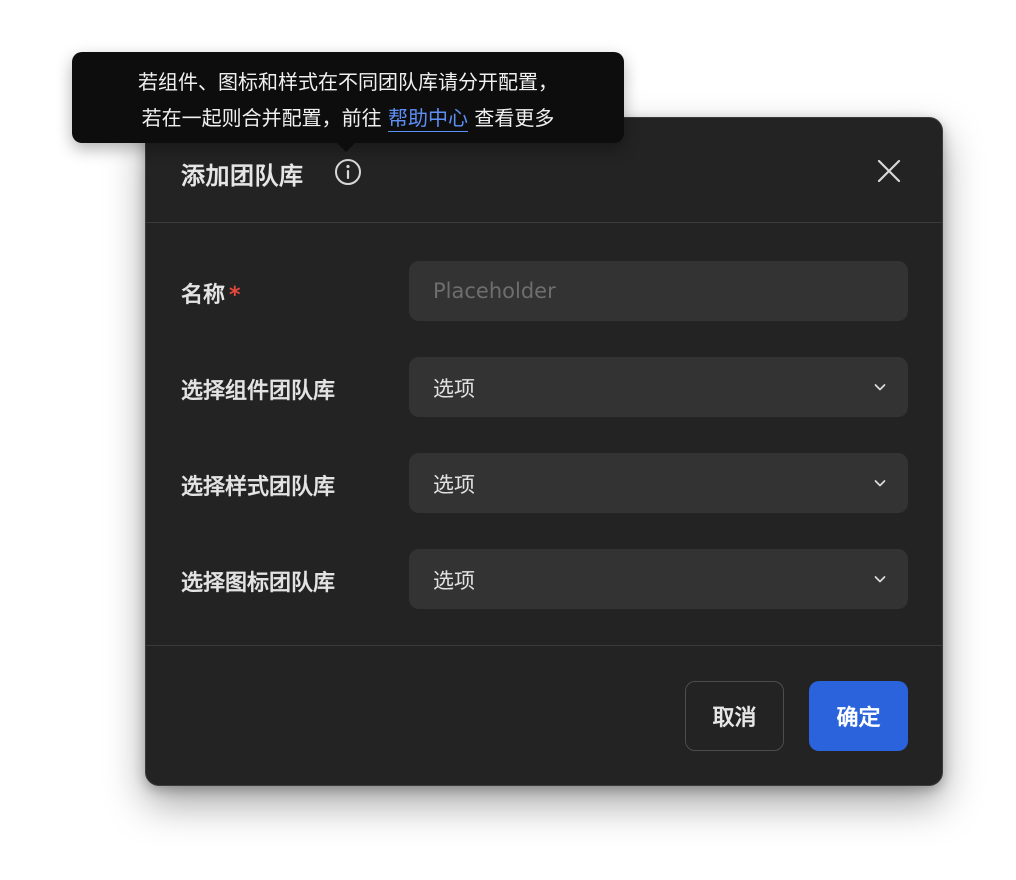 The image size is (1016, 880). Describe the element at coordinates (264, 118) in the screenshot. I see `tooltip-text: 若在一起则合并配置，前往` at that location.